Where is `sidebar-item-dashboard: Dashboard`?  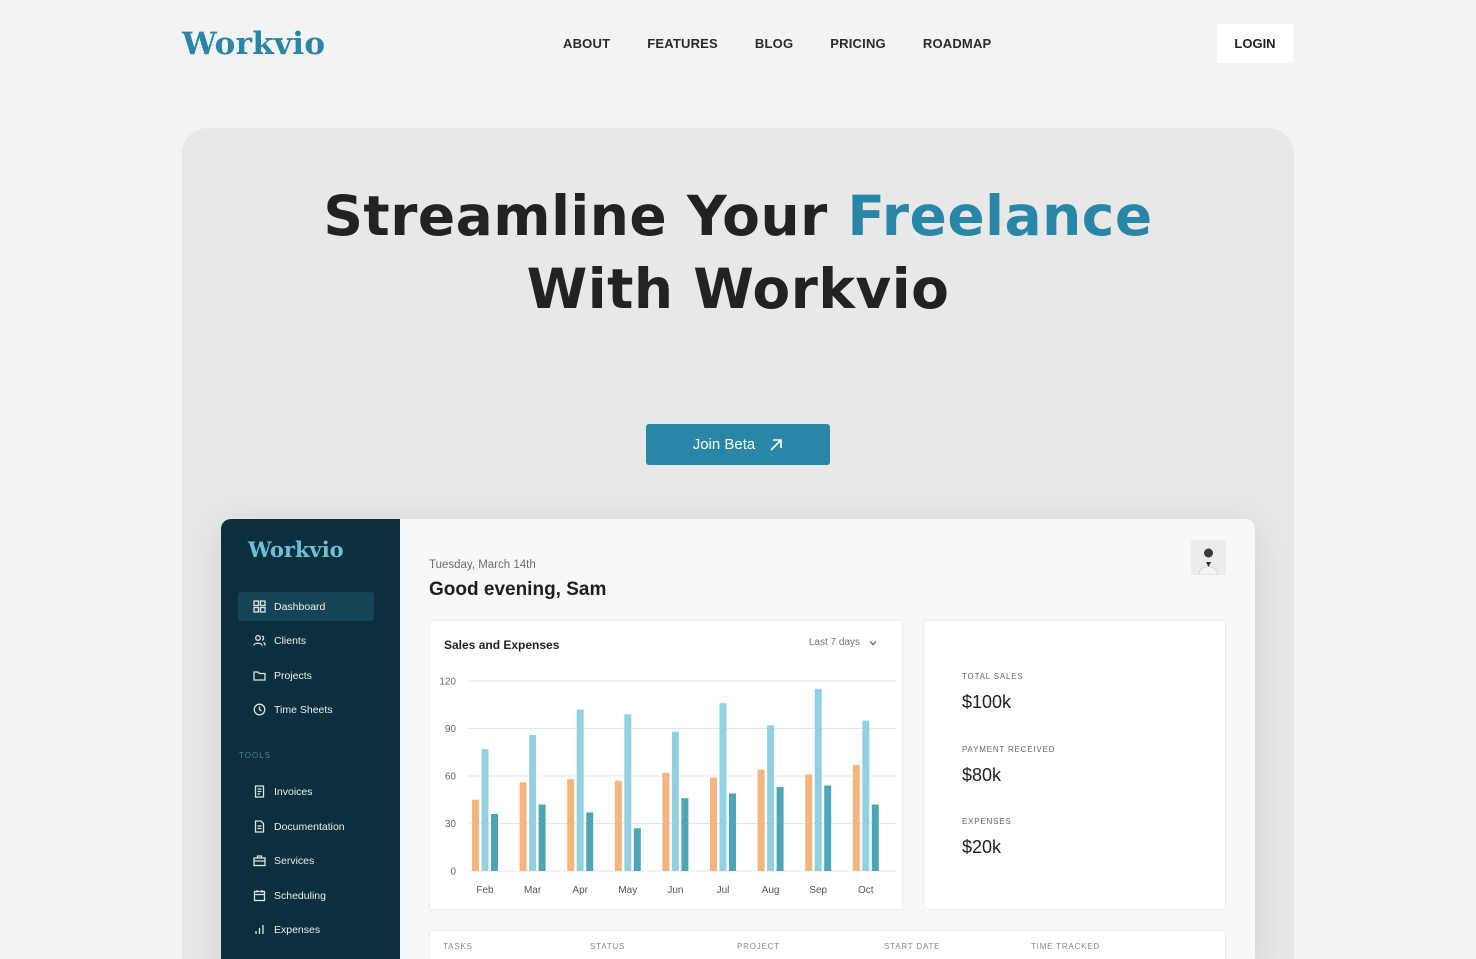
sidebar-item-dashboard: Dashboard is located at coordinates (306, 606).